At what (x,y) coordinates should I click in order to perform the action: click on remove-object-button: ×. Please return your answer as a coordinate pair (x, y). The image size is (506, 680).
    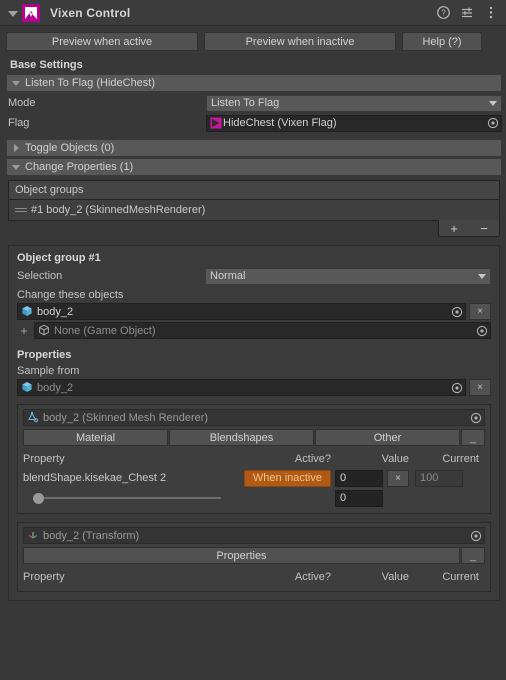
    Looking at the image, I should click on (480, 311).